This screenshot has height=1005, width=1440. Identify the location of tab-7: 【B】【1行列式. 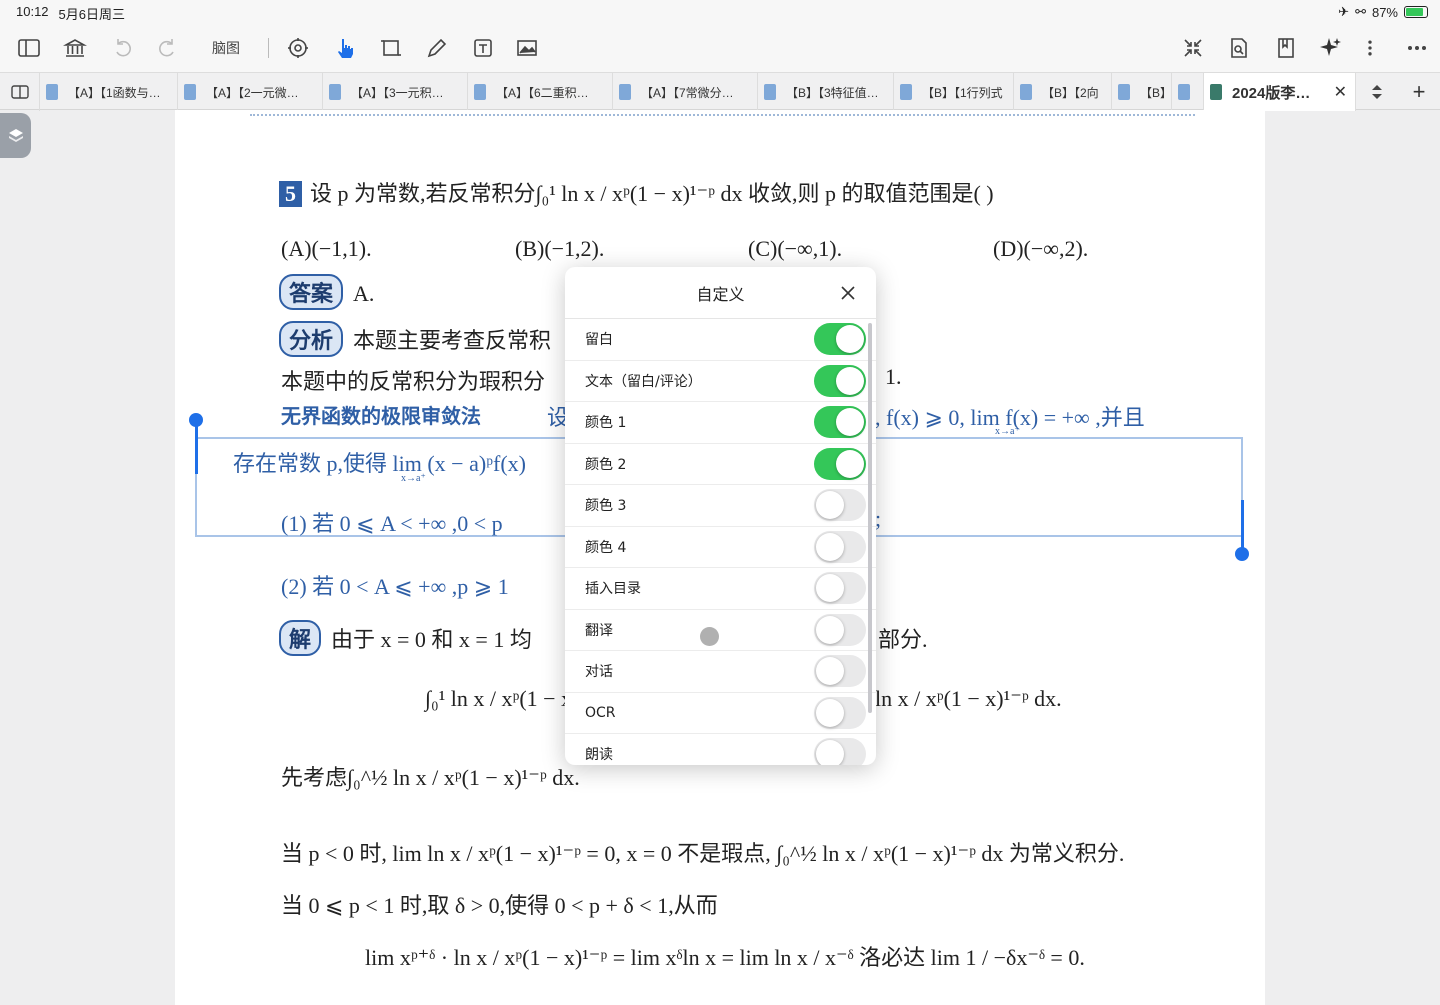
(954, 92).